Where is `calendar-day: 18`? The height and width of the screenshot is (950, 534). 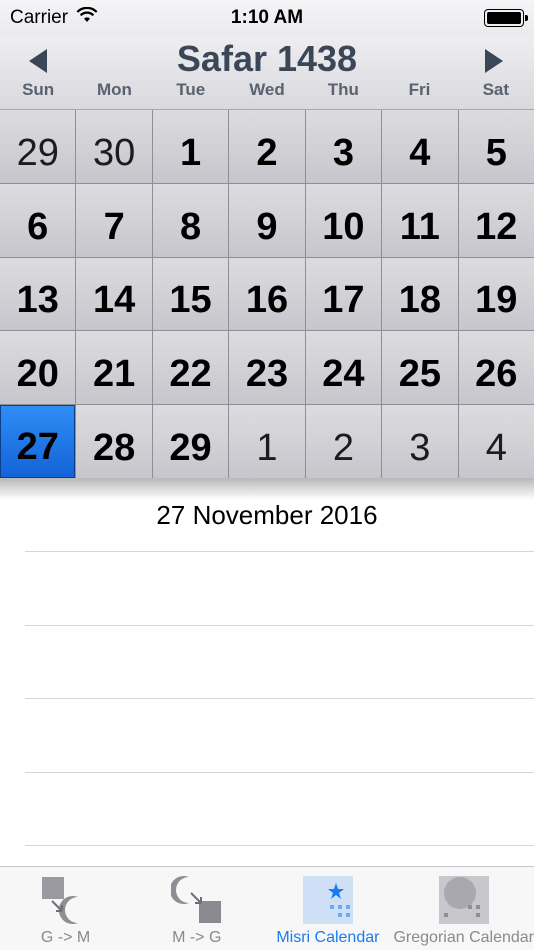 calendar-day: 18 is located at coordinates (420, 294).